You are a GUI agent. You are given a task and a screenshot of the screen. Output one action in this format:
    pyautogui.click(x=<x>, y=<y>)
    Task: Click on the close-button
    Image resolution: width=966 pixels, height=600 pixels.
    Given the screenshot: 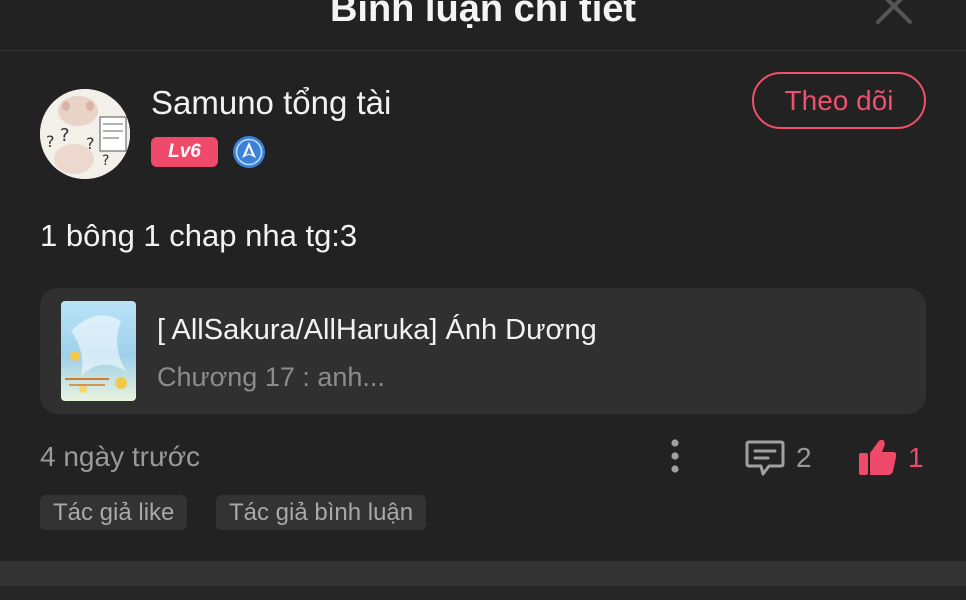 What is the action you would take?
    pyautogui.click(x=894, y=16)
    